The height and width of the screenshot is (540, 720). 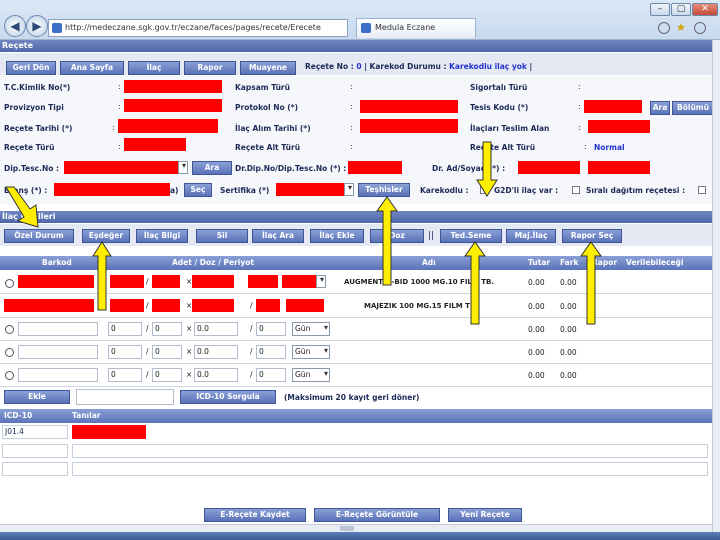 What do you see at coordinates (39, 236) in the screenshot?
I see `ozel-durum-button: Özel Durum` at bounding box center [39, 236].